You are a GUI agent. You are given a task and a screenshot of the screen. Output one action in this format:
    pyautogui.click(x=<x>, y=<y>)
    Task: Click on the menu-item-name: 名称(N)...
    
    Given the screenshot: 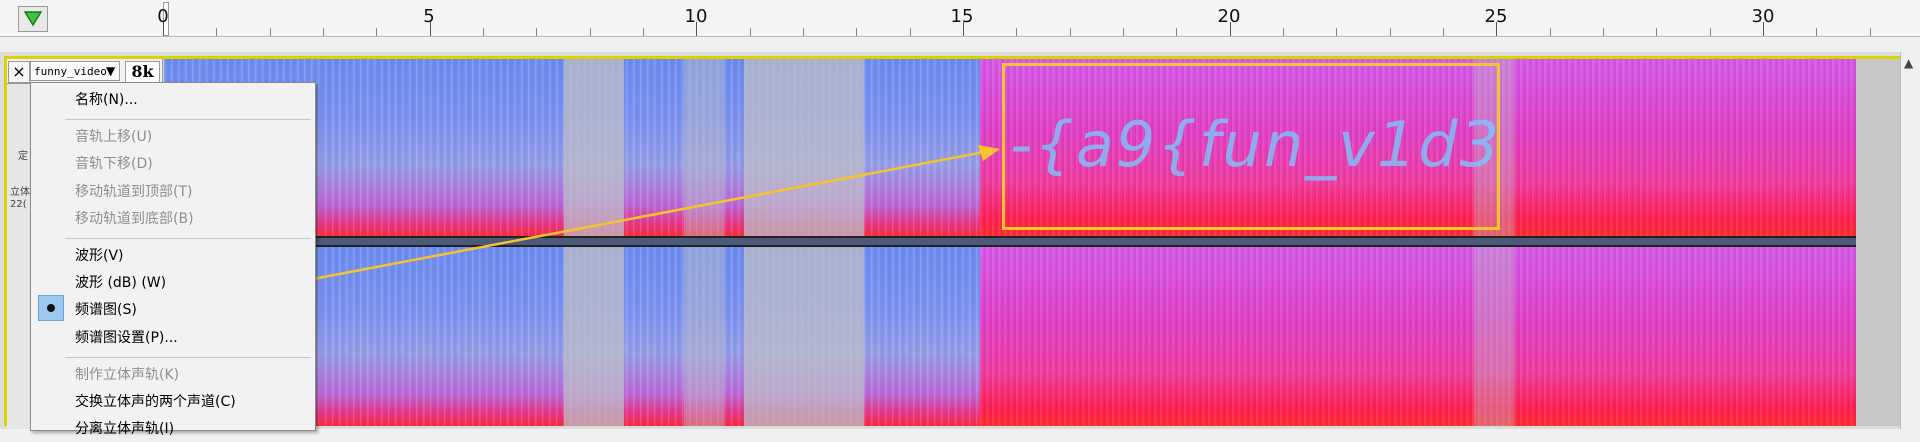 What is the action you would take?
    pyautogui.click(x=173, y=100)
    